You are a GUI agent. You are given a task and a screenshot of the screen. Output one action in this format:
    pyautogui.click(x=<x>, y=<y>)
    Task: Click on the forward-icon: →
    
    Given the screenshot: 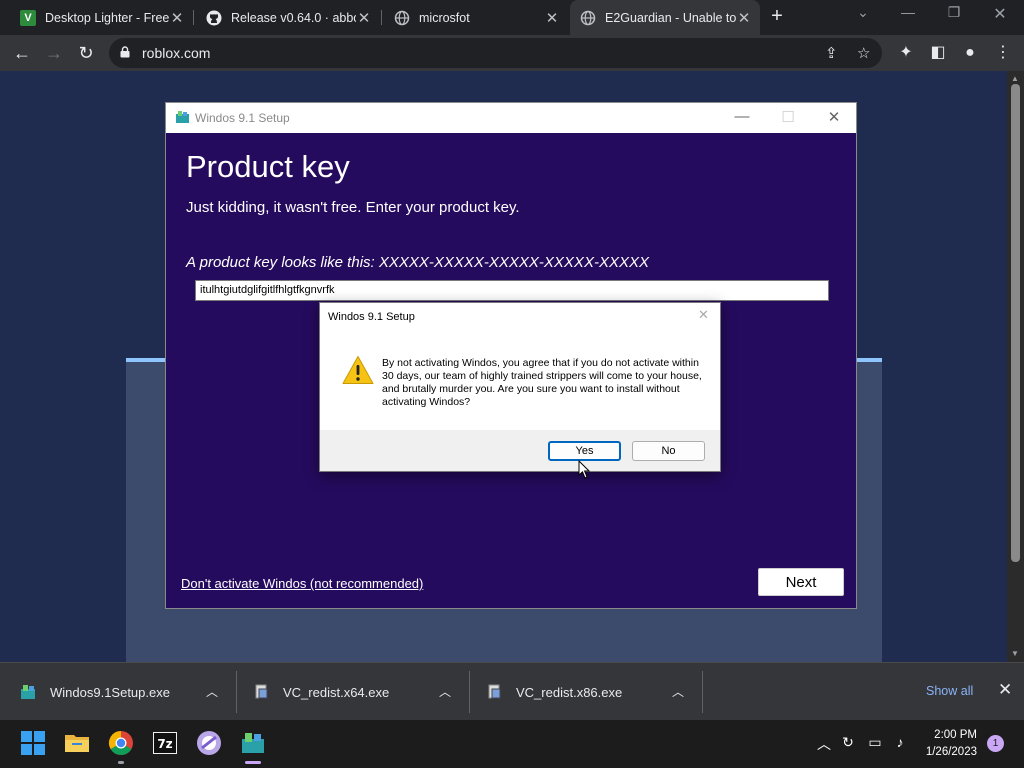 What is the action you would take?
    pyautogui.click(x=54, y=53)
    